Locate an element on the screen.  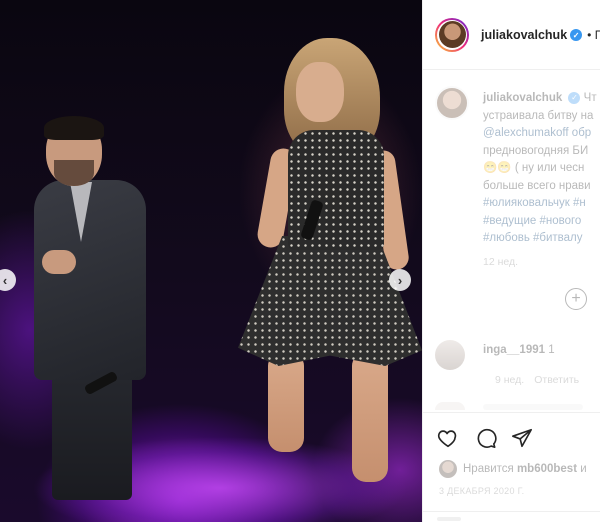
caption-time: 12 нед. is located at coordinates (501, 262).